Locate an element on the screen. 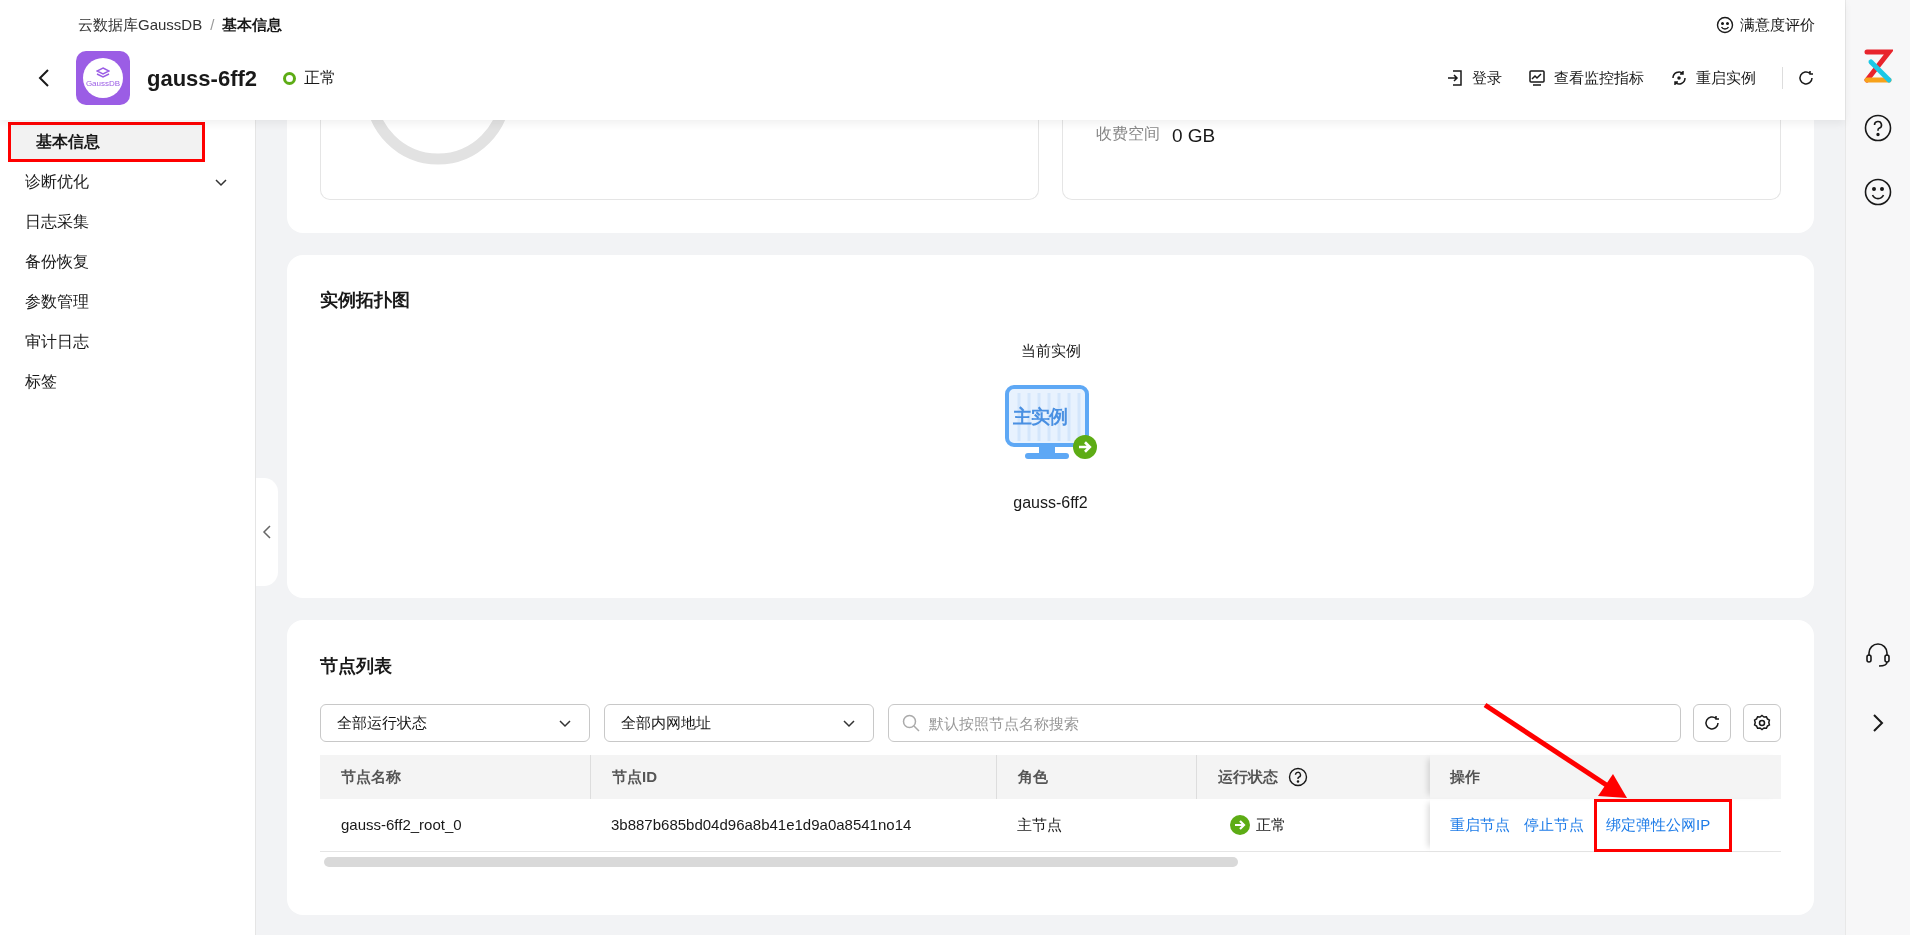 This screenshot has width=1910, height=935. table-cell: gauss-6ff2_root_0 is located at coordinates (401, 824).